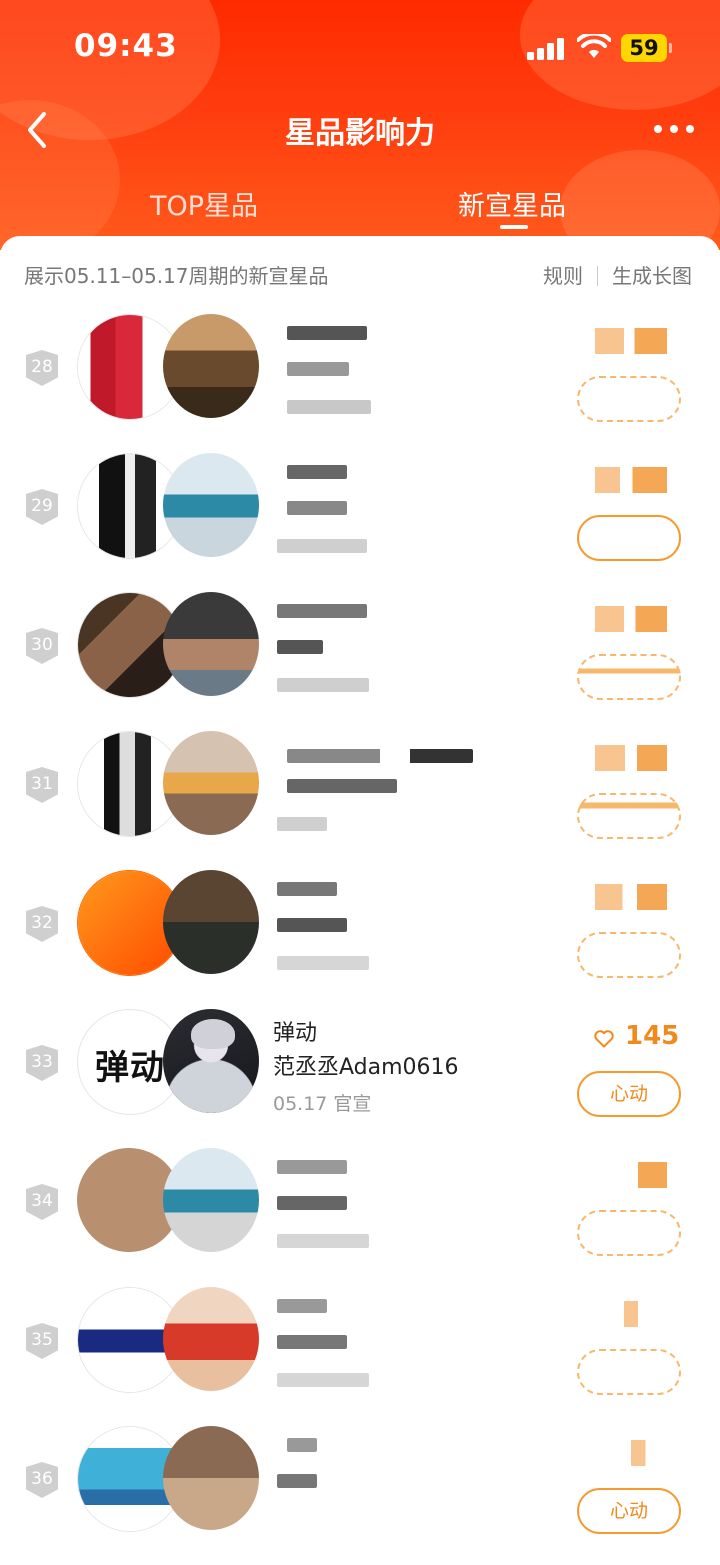 The width and height of the screenshot is (720, 1565). What do you see at coordinates (176, 276) in the screenshot?
I see `period-caption: 展示05.11–05.17周期的新宣星品` at bounding box center [176, 276].